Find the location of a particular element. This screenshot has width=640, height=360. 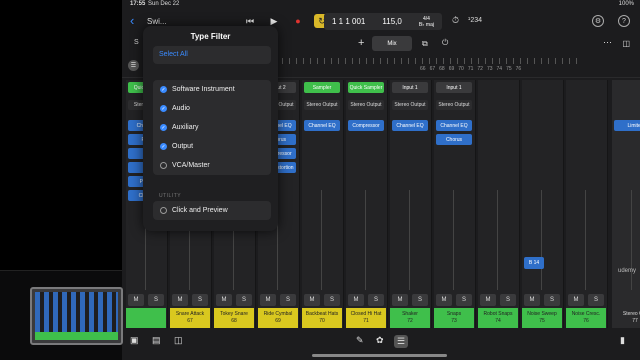

track-name-plate: Noise Cresc. 76 is located at coordinates (586, 318).